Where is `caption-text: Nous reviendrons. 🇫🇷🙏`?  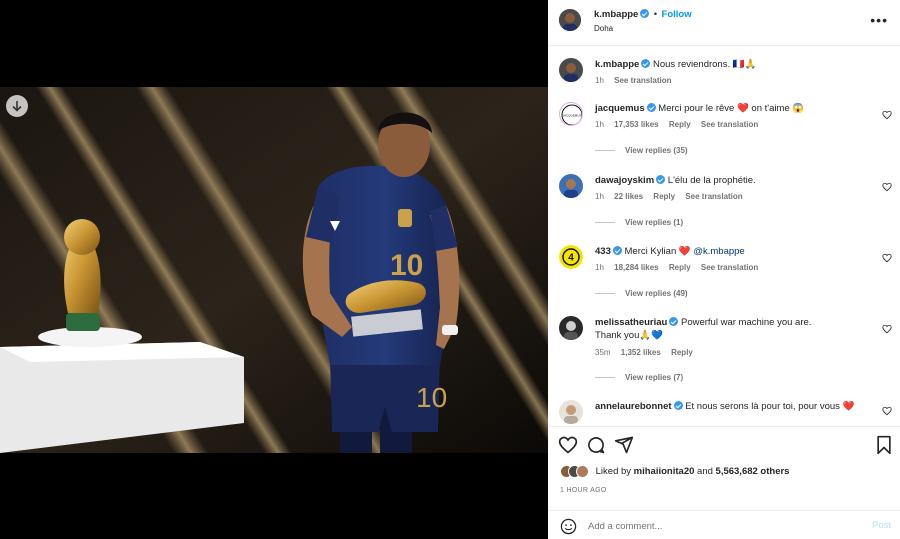
caption-text: Nous reviendrons. 🇫🇷🙏 is located at coordinates (705, 64).